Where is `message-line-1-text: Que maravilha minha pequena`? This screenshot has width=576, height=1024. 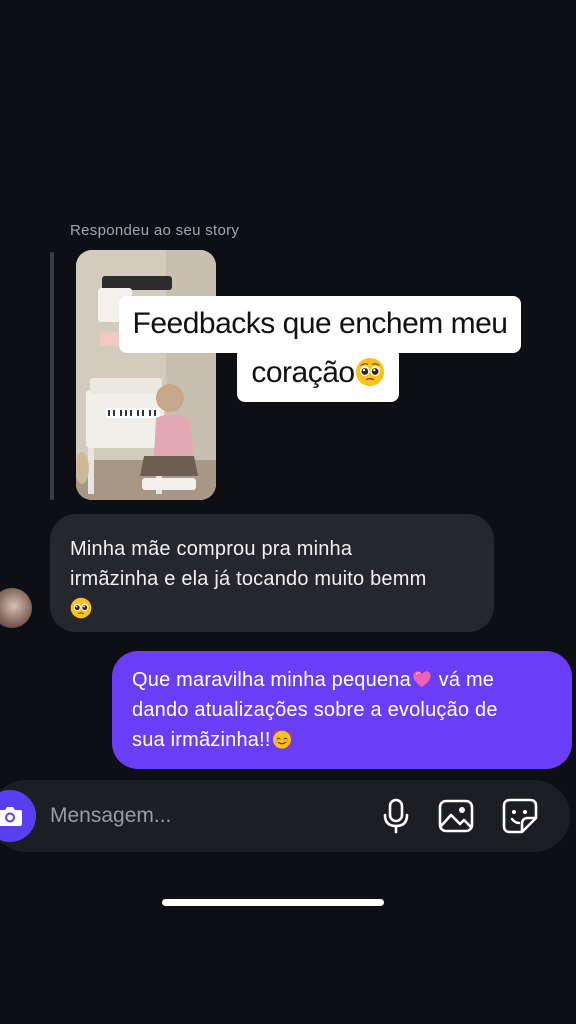 message-line-1-text: Que maravilha minha pequena is located at coordinates (271, 680).